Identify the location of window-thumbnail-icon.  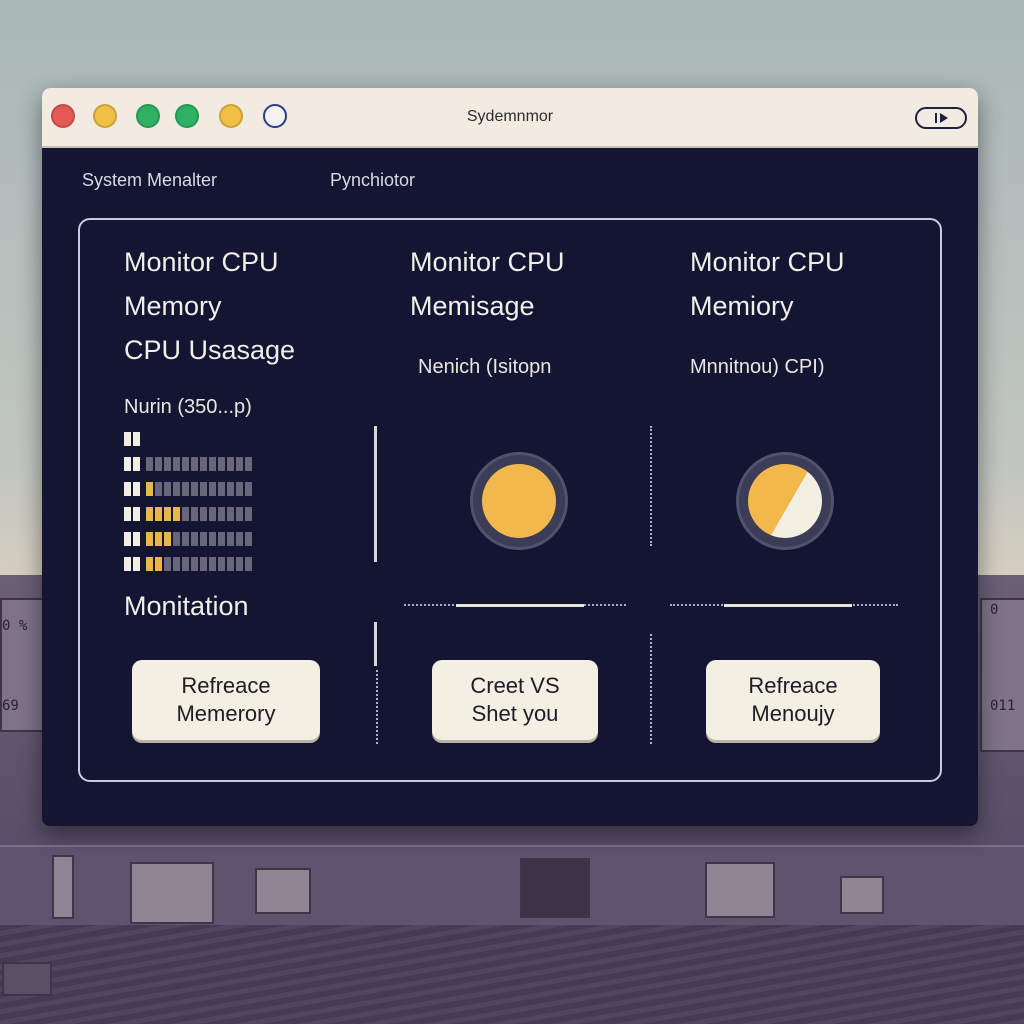
(555, 888).